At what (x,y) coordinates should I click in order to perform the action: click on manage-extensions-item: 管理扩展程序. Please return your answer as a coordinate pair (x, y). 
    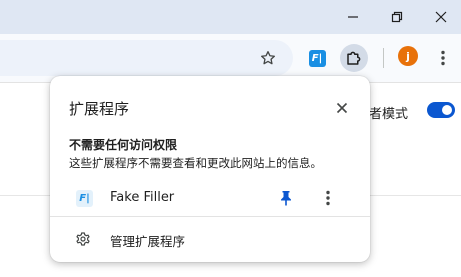
    Looking at the image, I should click on (210, 239).